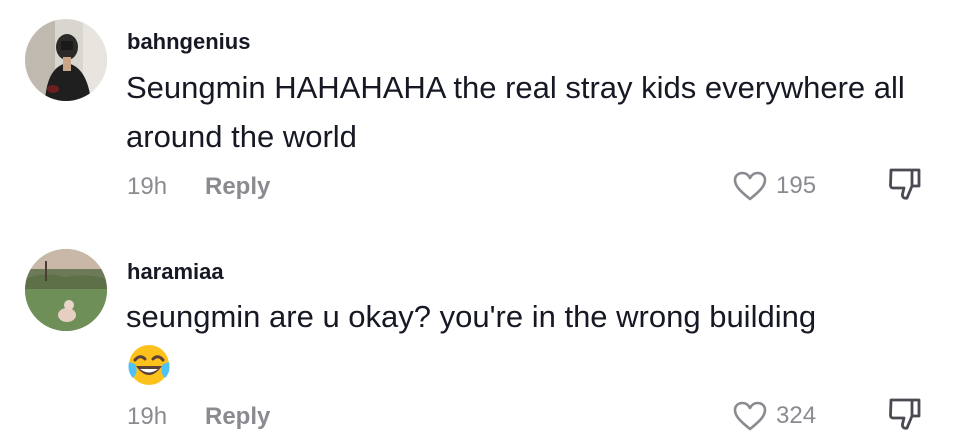  I want to click on avatar, so click(66, 290).